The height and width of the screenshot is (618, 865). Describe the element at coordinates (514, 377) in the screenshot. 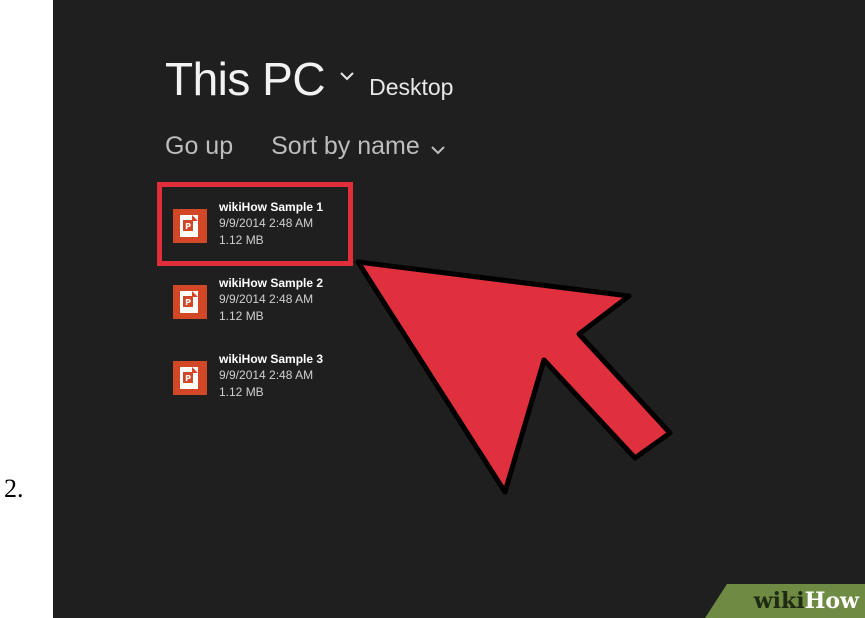

I see `pointer-arrow-icon` at that location.